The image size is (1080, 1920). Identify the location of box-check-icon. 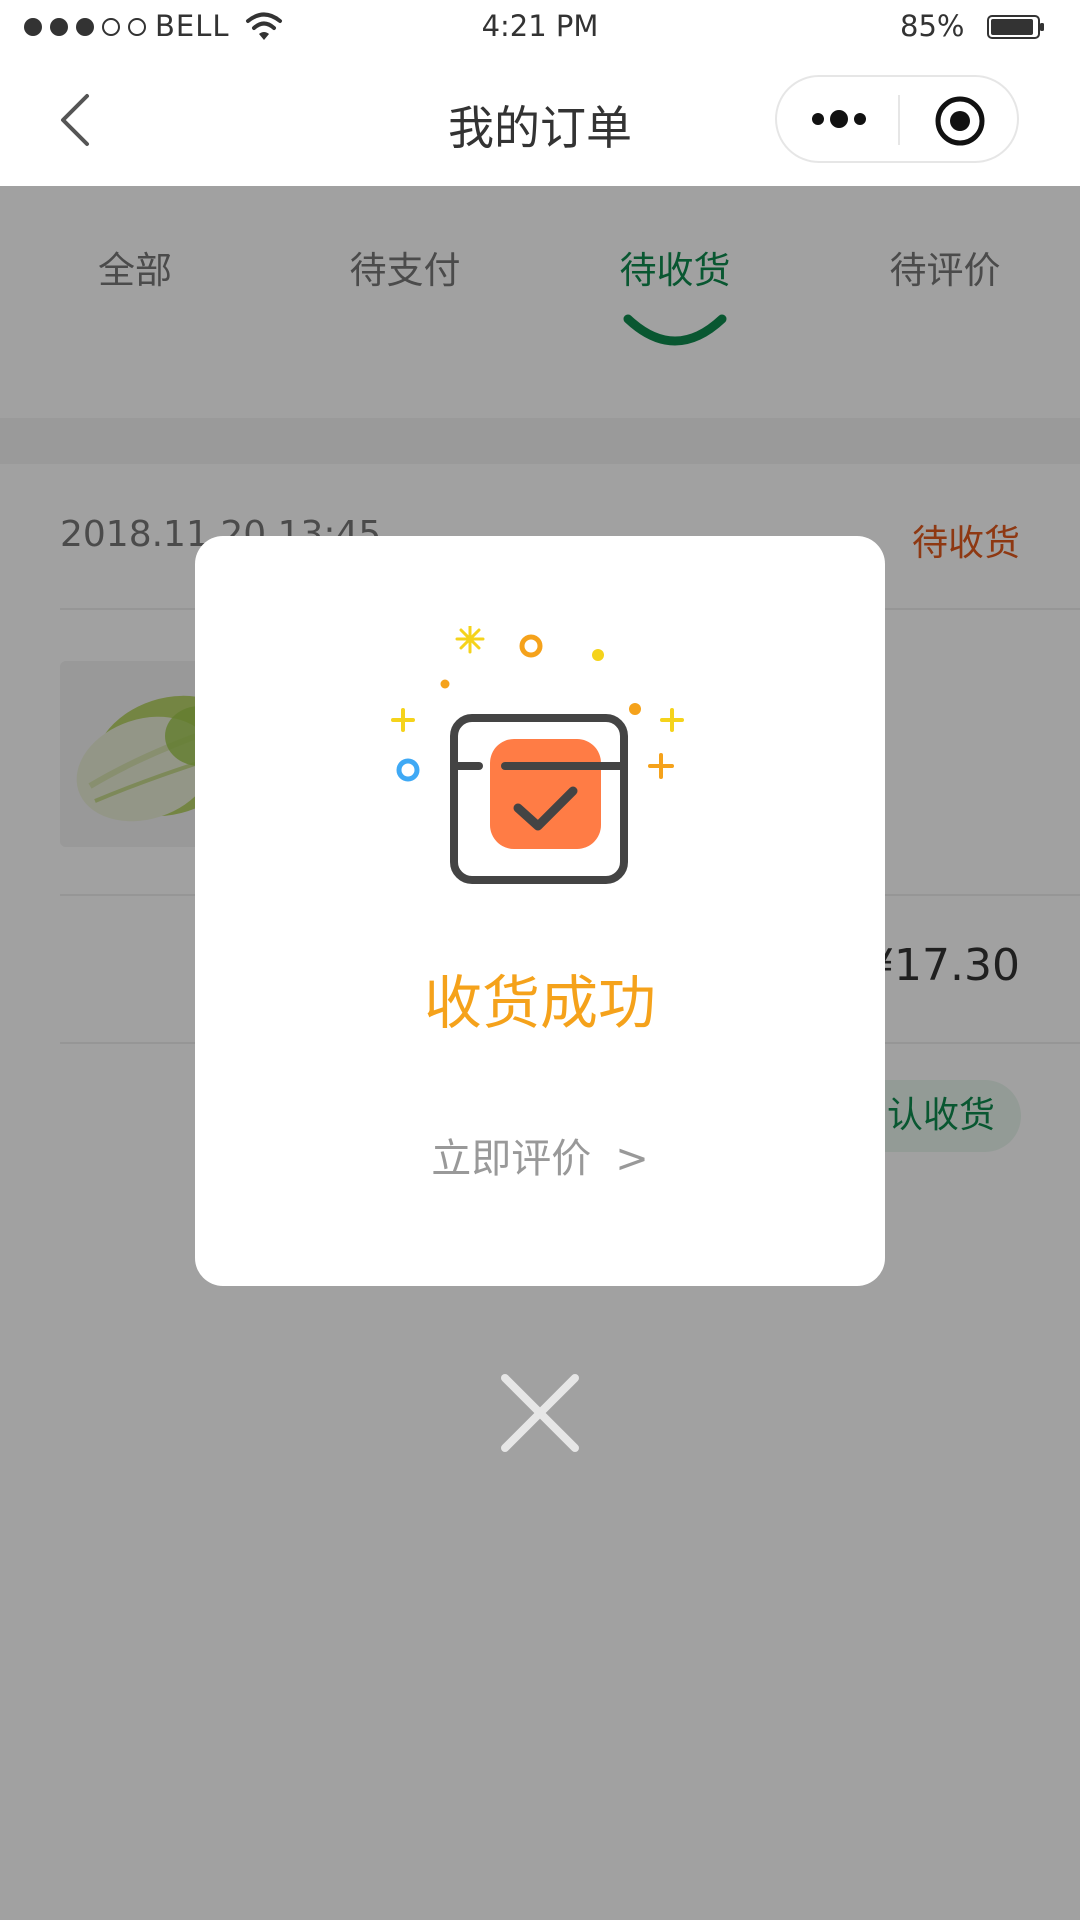
(537, 755).